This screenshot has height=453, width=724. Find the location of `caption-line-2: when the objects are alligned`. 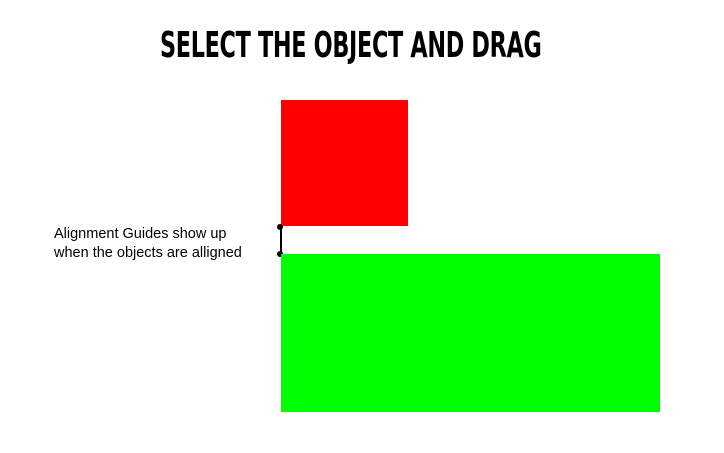

caption-line-2: when the objects are alligned is located at coordinates (148, 253).